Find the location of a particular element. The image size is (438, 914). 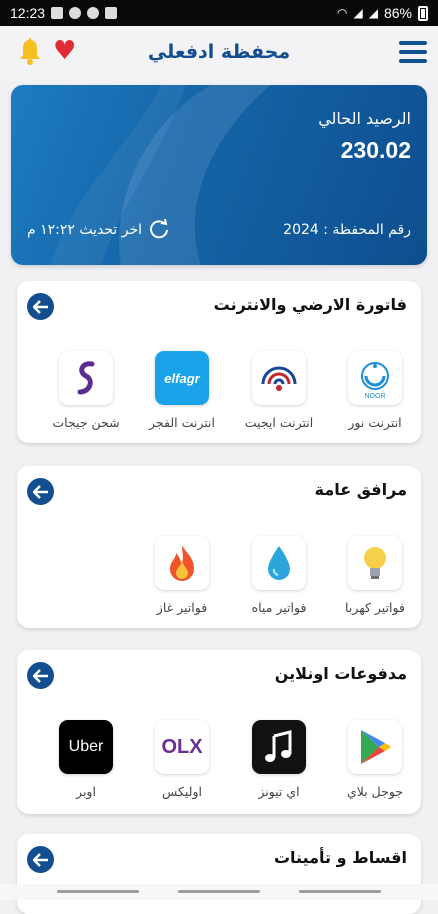

google-play-icon is located at coordinates (375, 747).